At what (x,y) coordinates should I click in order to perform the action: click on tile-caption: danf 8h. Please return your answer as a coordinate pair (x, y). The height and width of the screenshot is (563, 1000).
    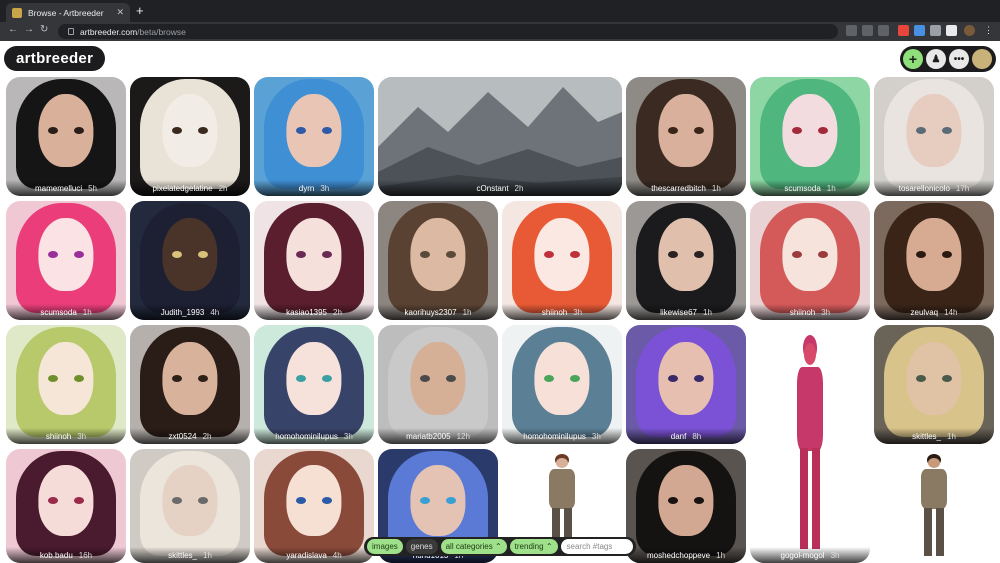
    Looking at the image, I should click on (686, 436).